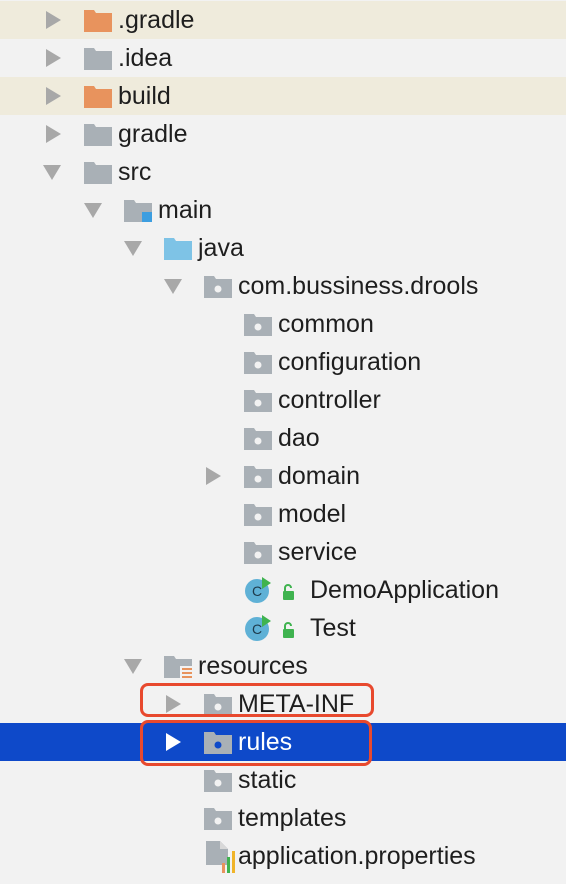 This screenshot has height=884, width=566. What do you see at coordinates (319, 476) in the screenshot?
I see `tree-item-label: domain` at bounding box center [319, 476].